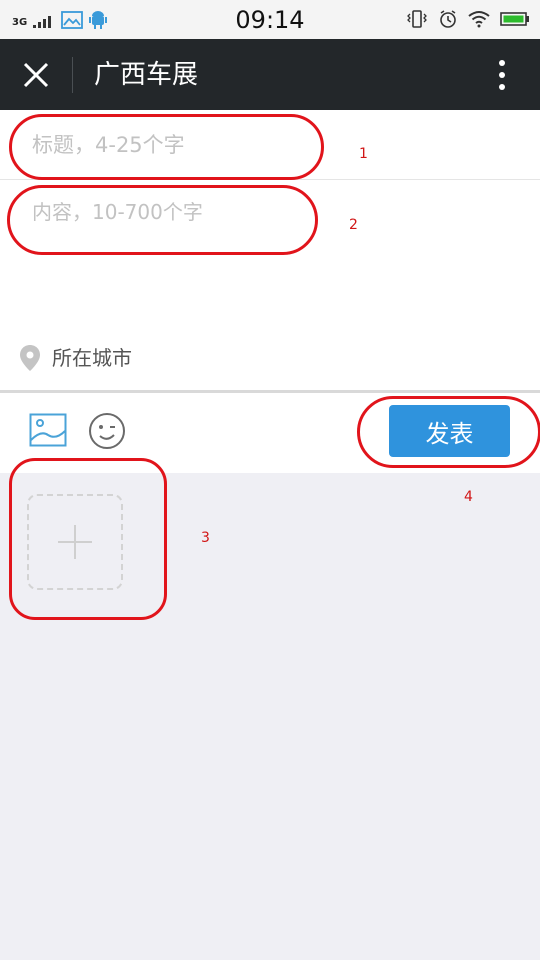 This screenshot has height=960, width=540. I want to click on alarm-icon, so click(448, 21).